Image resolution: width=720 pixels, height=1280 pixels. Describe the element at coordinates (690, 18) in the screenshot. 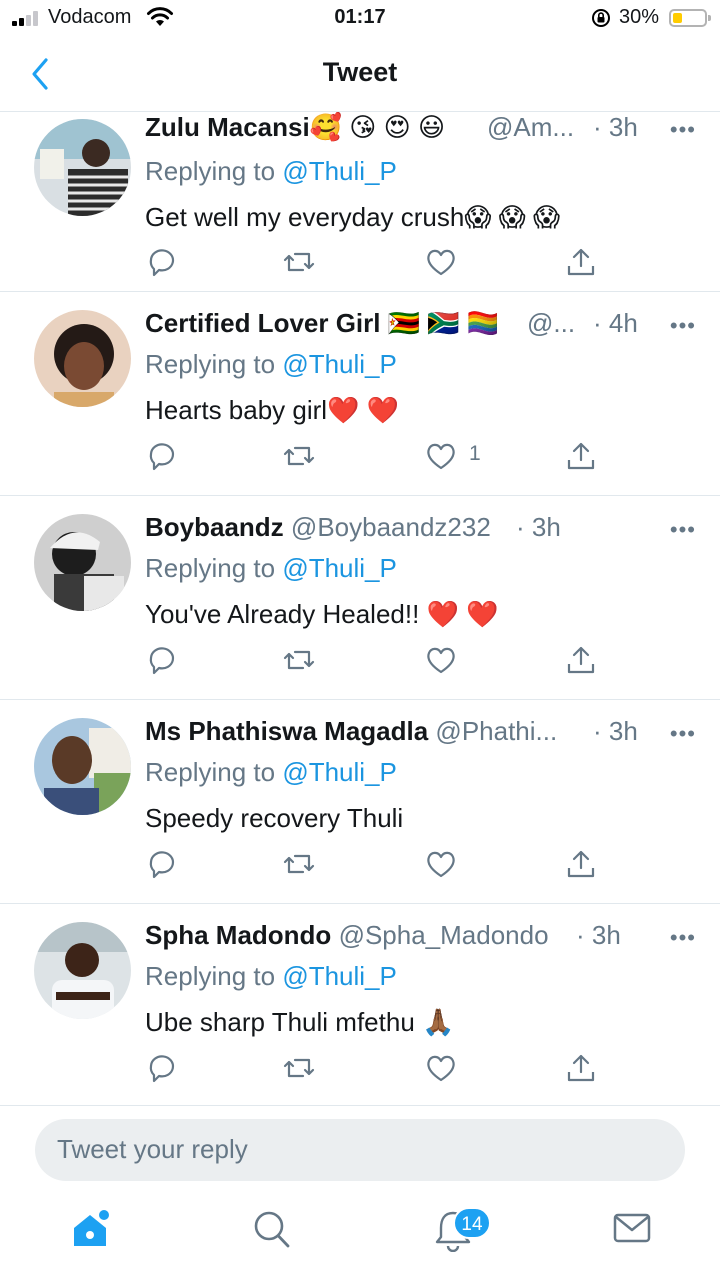

I see `battery-icon` at that location.